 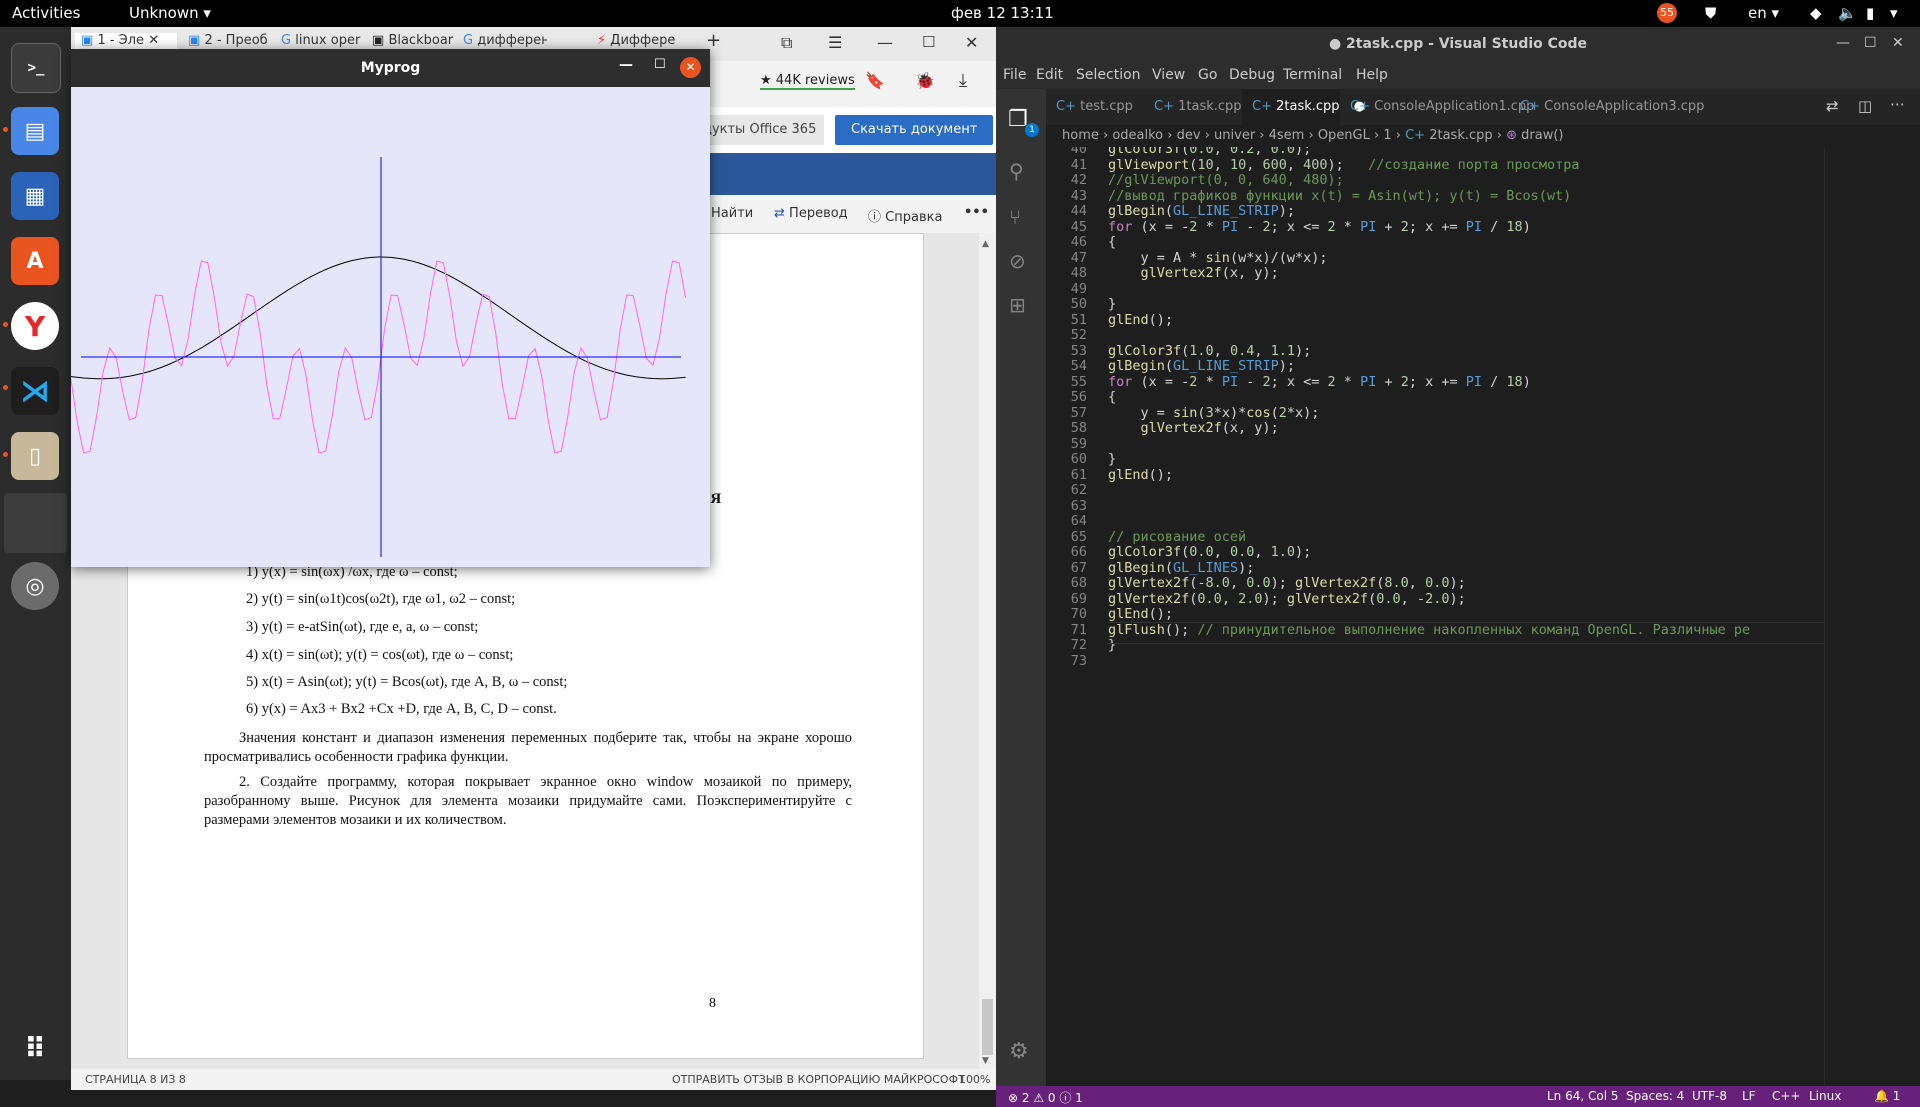 What do you see at coordinates (1897, 104) in the screenshot?
I see `more-actions-icon: ⋯` at bounding box center [1897, 104].